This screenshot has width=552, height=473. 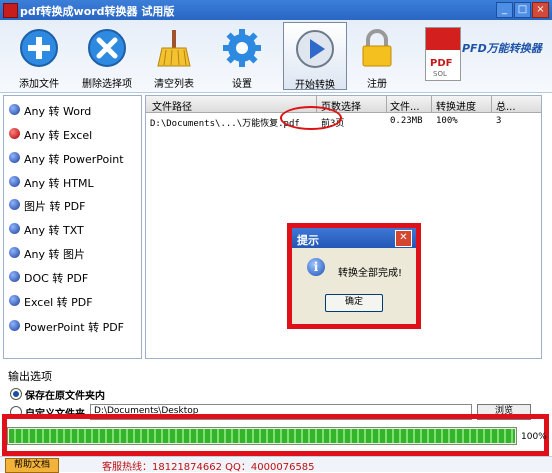 What do you see at coordinates (72, 158) in the screenshot?
I see `sidebar-item-any-to-powerpoint: Any 转 PowerPoint` at bounding box center [72, 158].